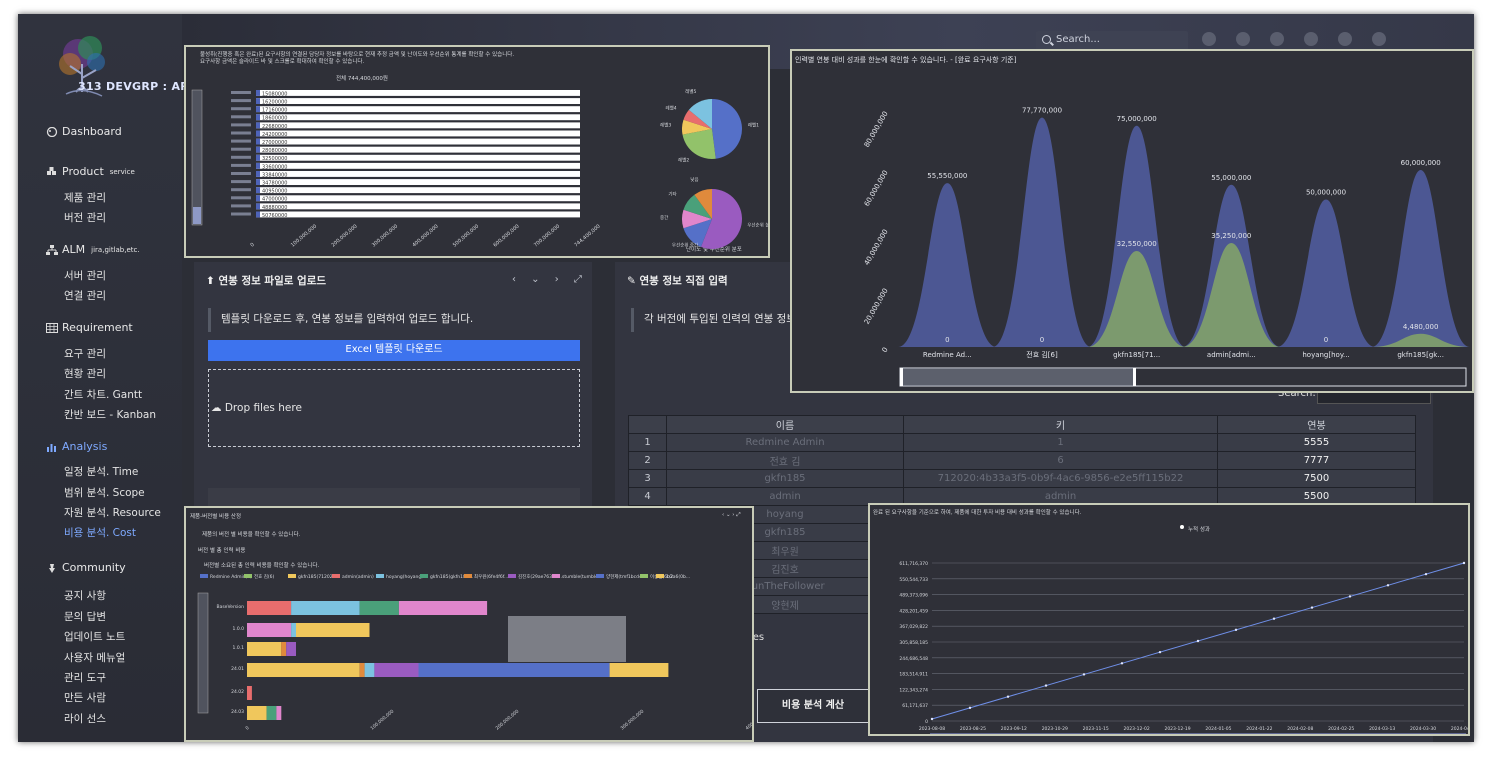 Image resolution: width=1493 pixels, height=757 pixels. Describe the element at coordinates (425, 235) in the screenshot. I see `ov1-x-tick: 400,000,000` at that location.